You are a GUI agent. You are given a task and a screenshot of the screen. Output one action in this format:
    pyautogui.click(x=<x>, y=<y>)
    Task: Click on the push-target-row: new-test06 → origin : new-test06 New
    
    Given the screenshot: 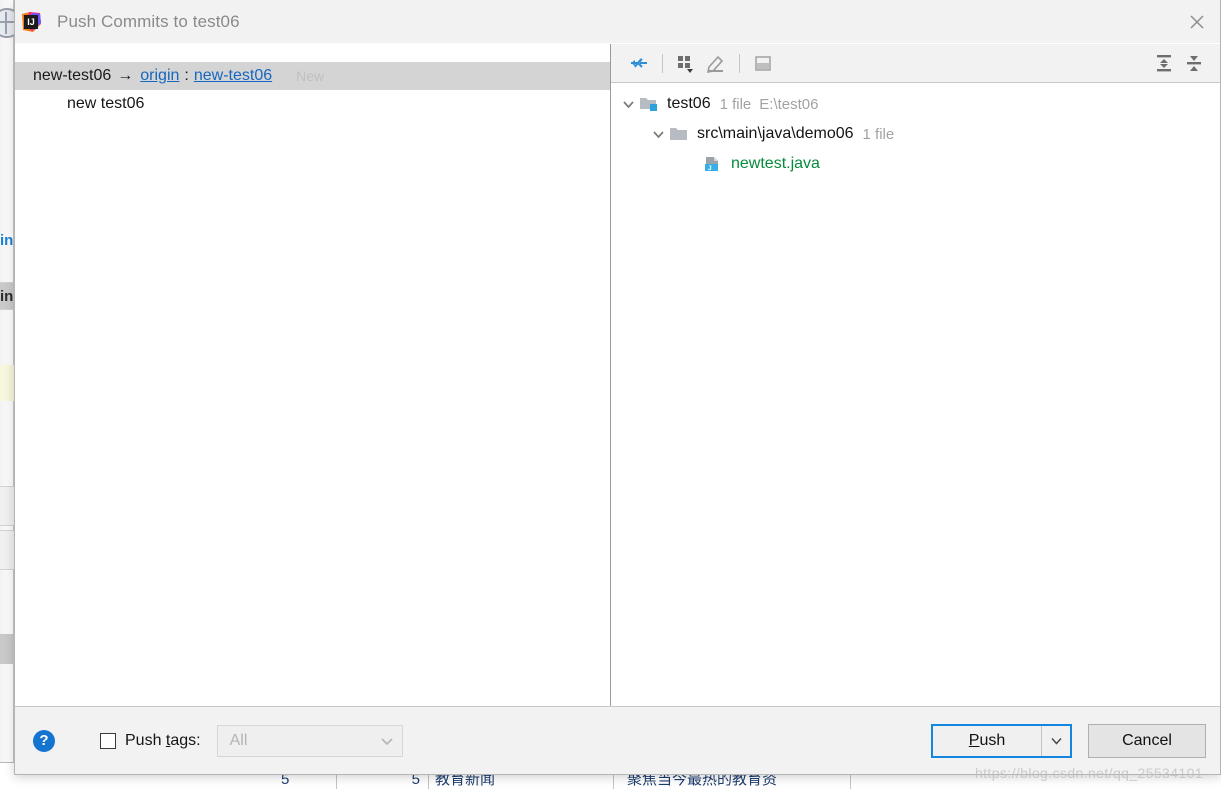 What is the action you would take?
    pyautogui.click(x=312, y=76)
    